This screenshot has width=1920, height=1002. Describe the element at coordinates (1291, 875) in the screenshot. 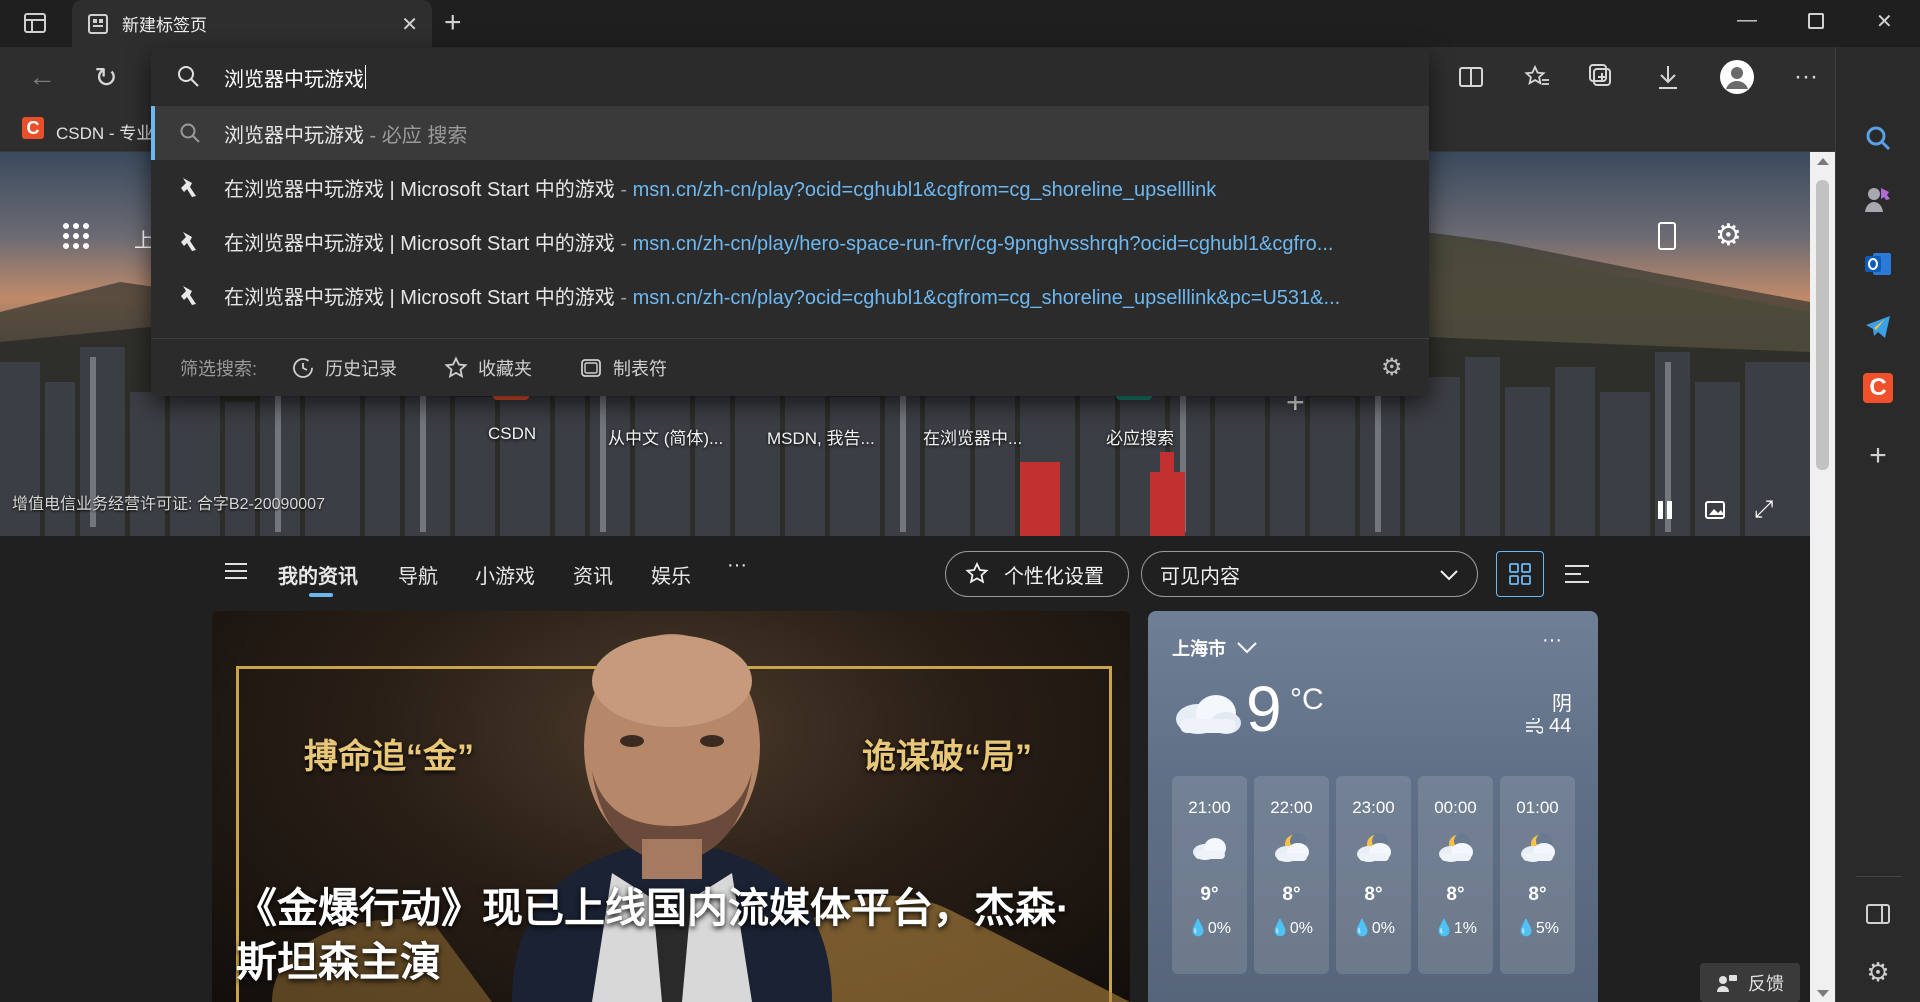

I see `hourly-forecast-item: 22:00 8° 💧0%` at that location.